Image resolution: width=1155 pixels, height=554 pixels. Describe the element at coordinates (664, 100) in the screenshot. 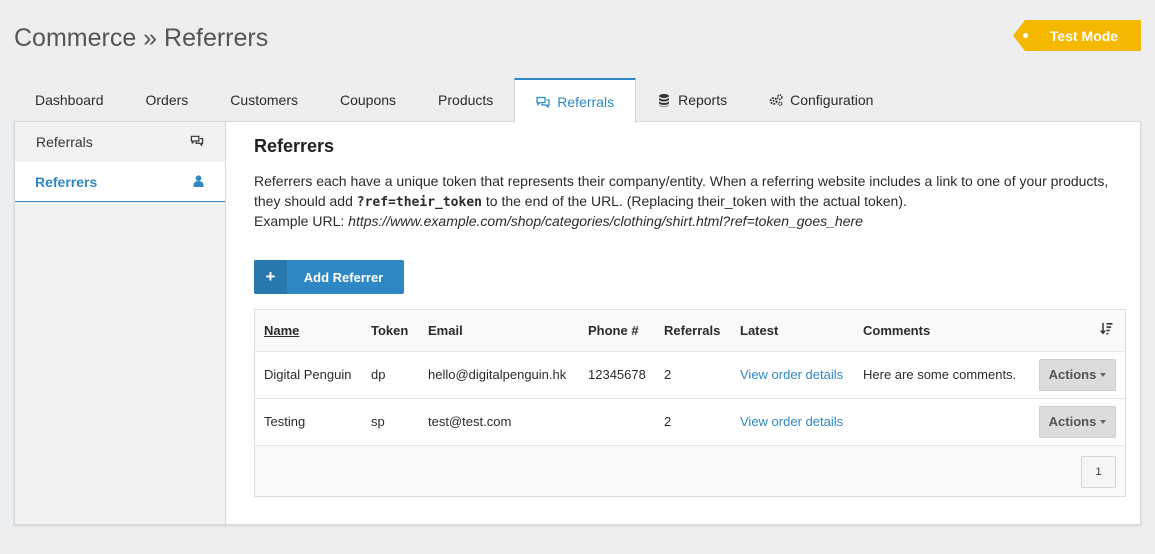

I see `database-icon` at that location.